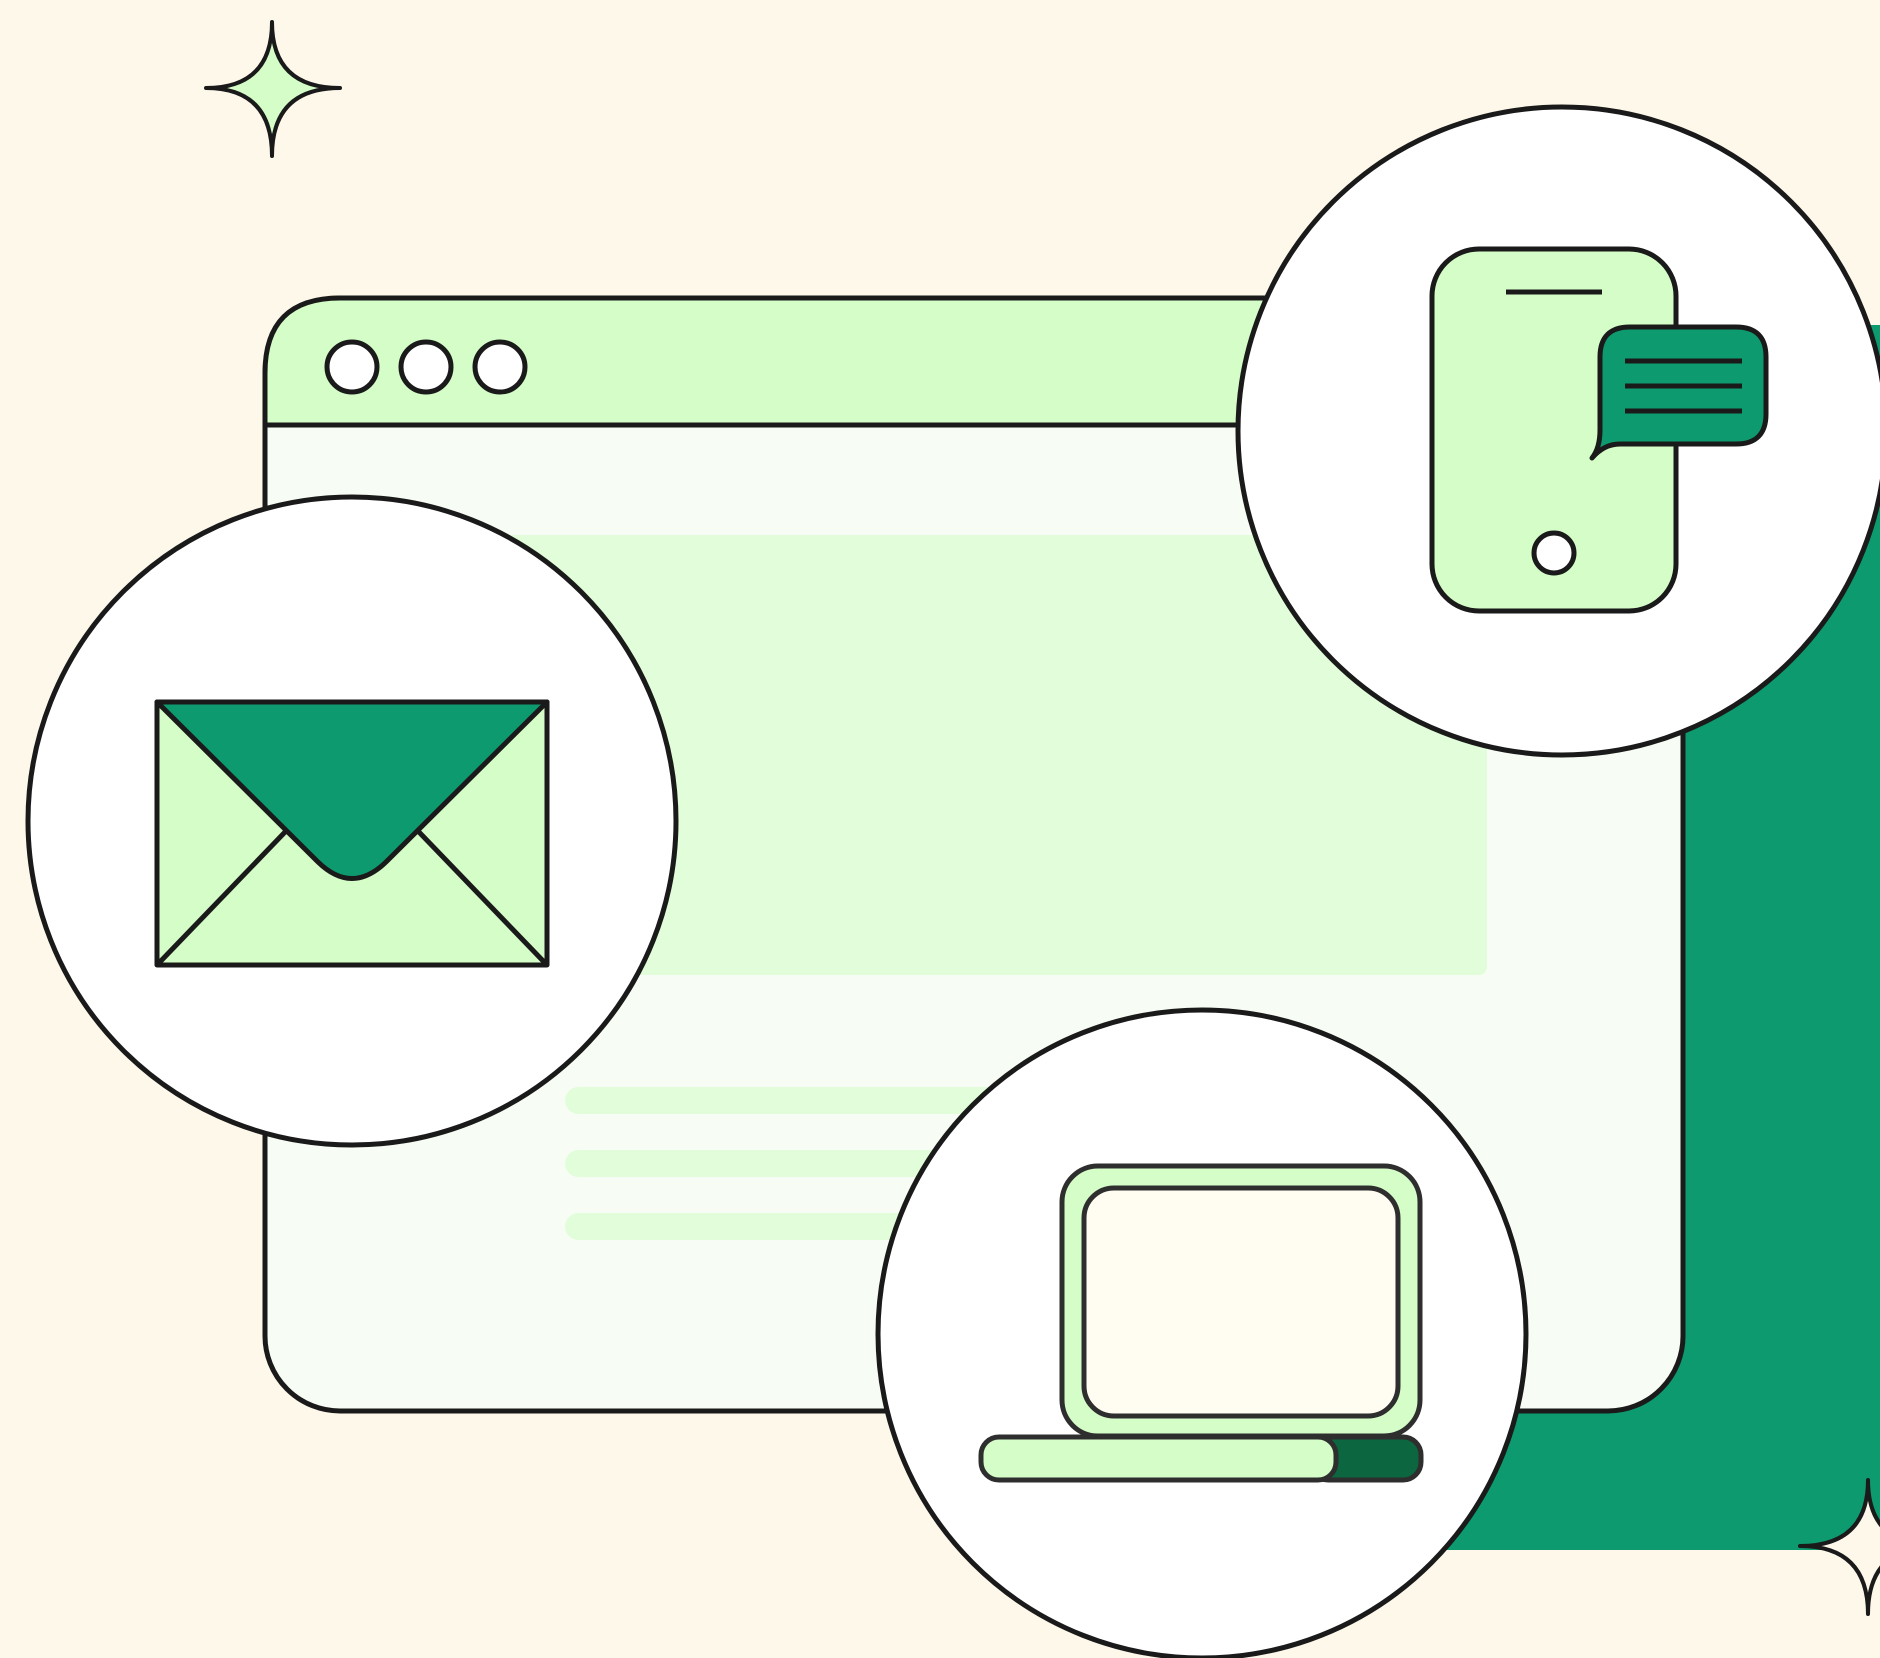 The width and height of the screenshot is (1880, 1658). I want to click on envelope-icon, so click(352, 833).